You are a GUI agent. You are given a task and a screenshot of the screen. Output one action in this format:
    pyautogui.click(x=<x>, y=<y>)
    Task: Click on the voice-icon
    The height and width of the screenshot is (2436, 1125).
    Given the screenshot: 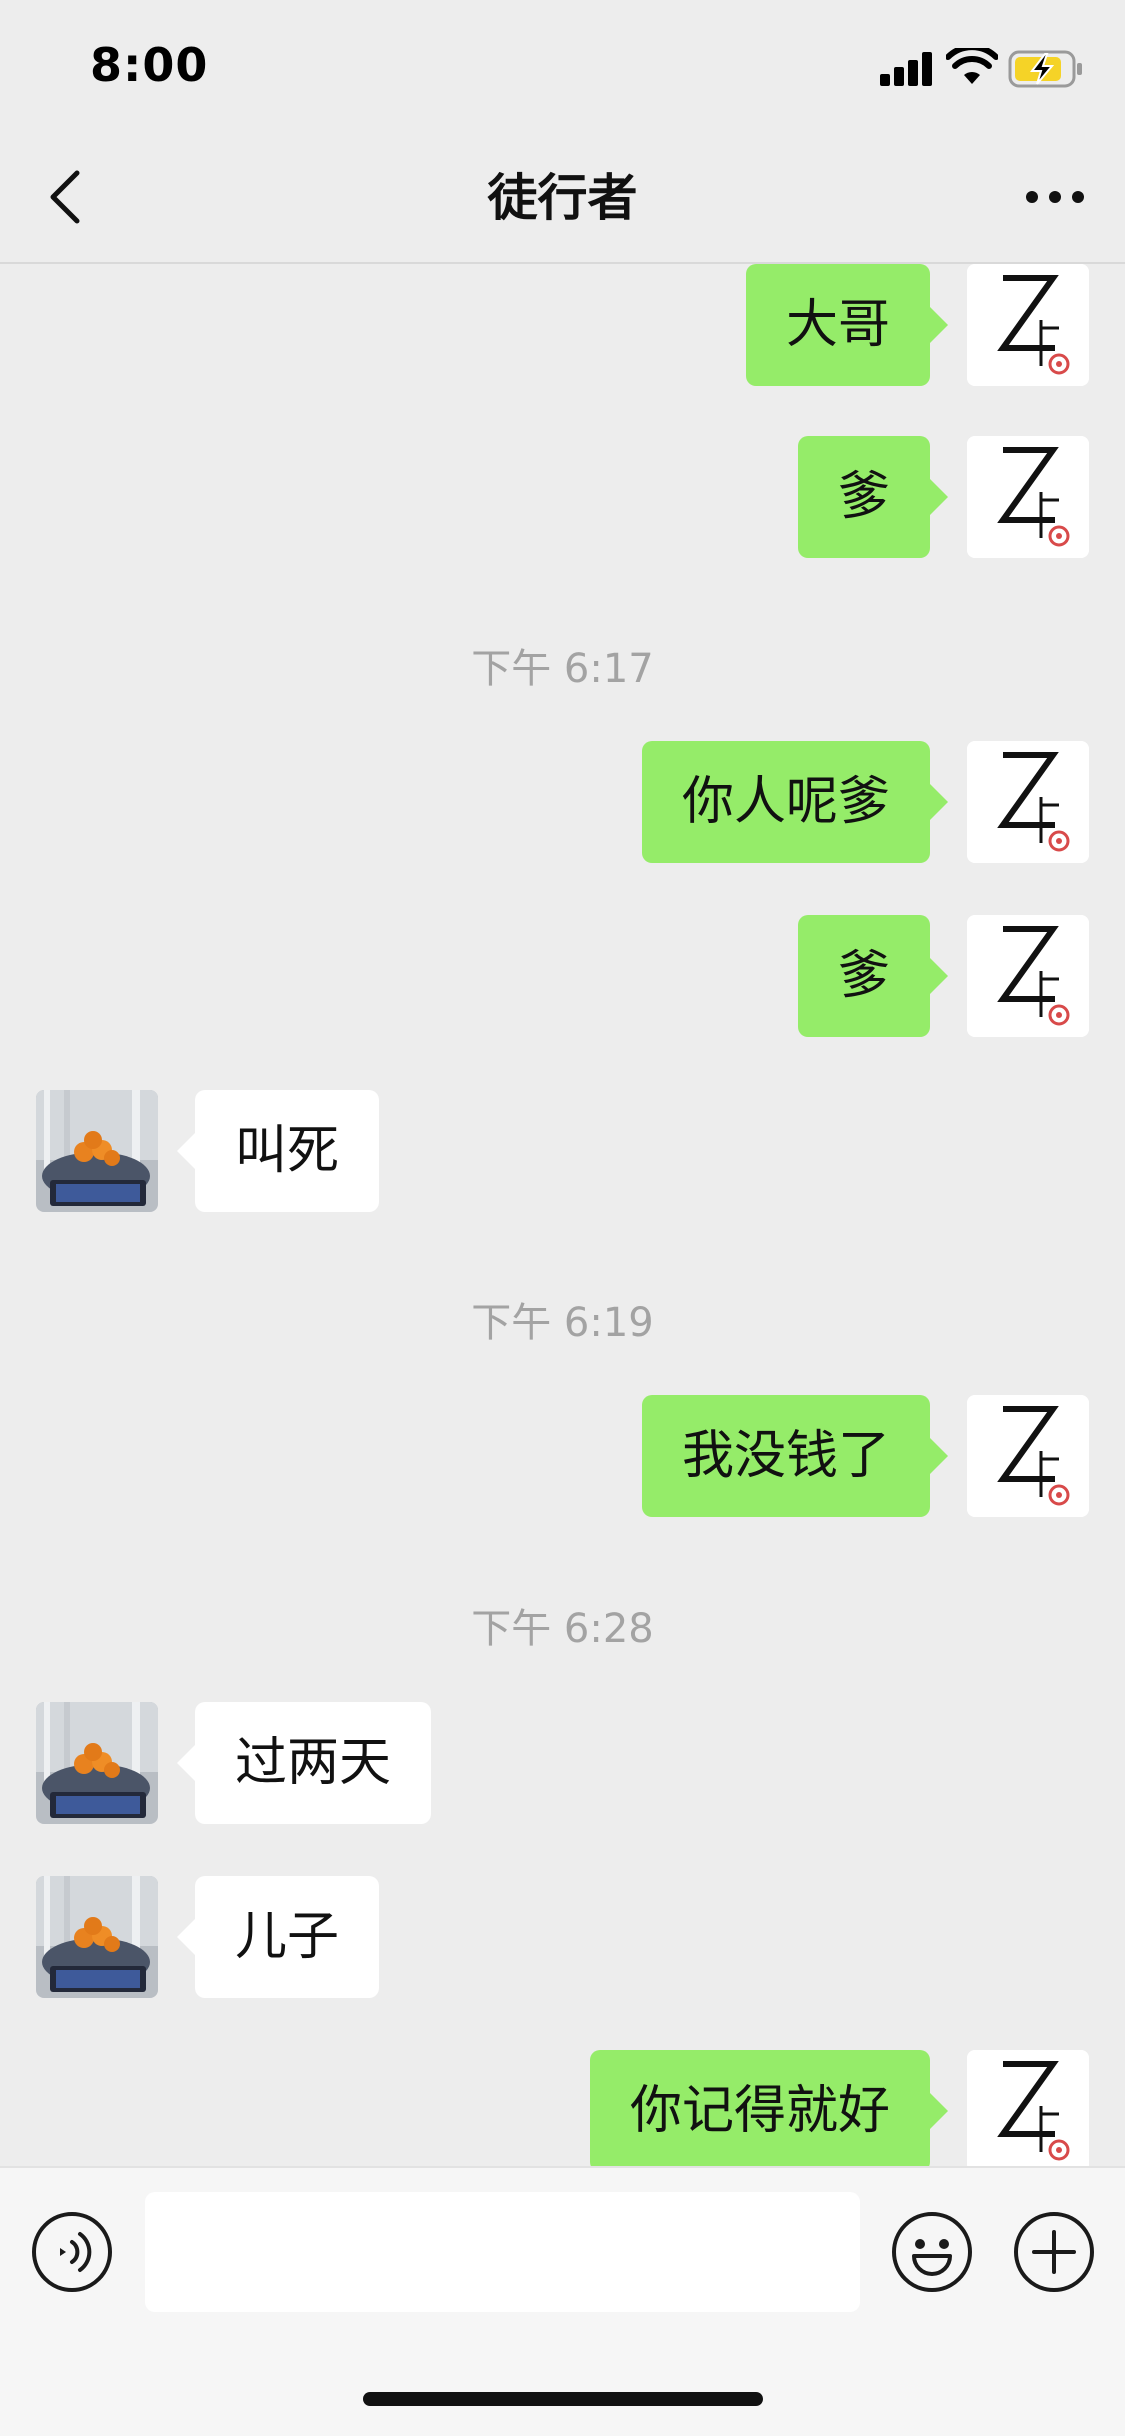 What is the action you would take?
    pyautogui.click(x=72, y=2252)
    